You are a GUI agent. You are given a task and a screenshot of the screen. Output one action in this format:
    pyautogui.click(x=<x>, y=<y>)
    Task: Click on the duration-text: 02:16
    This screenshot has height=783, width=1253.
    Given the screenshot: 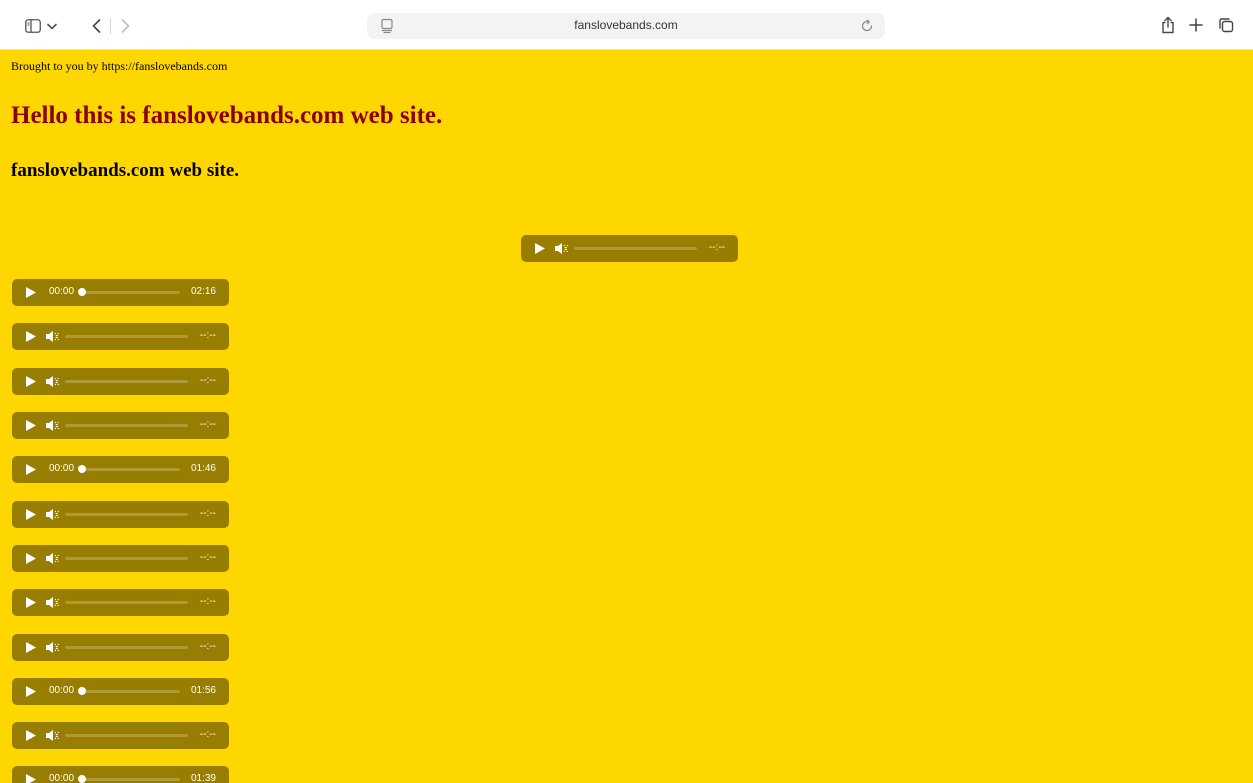 What is the action you would take?
    pyautogui.click(x=203, y=291)
    